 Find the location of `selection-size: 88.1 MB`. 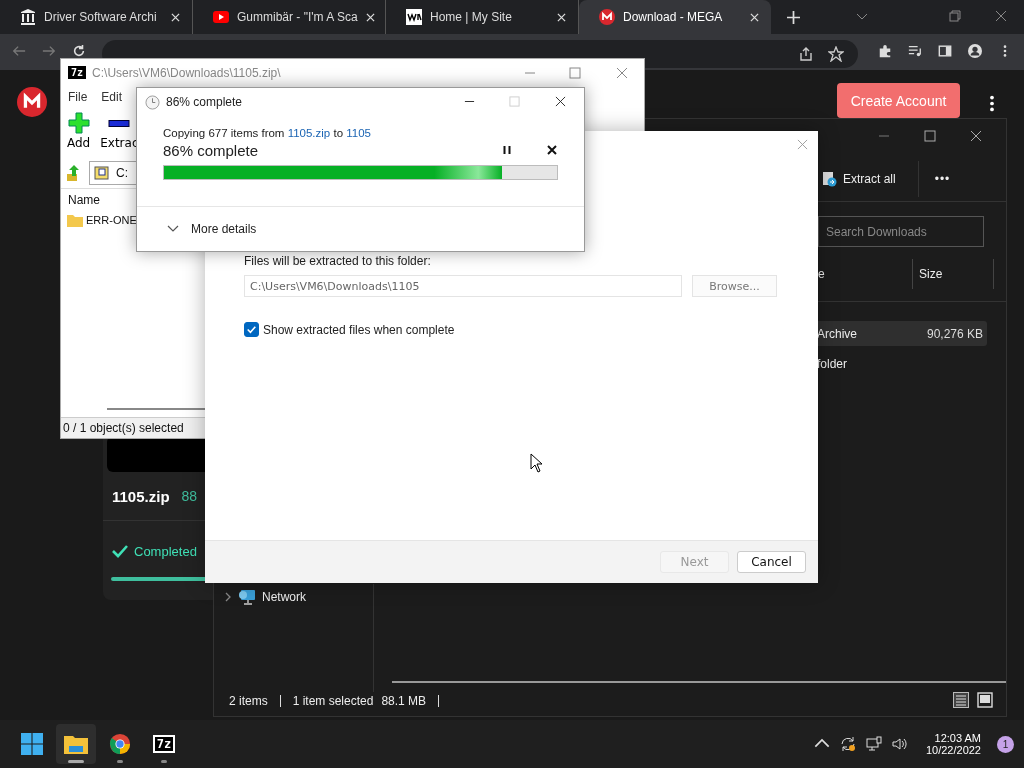

selection-size: 88.1 MB is located at coordinates (404, 701).